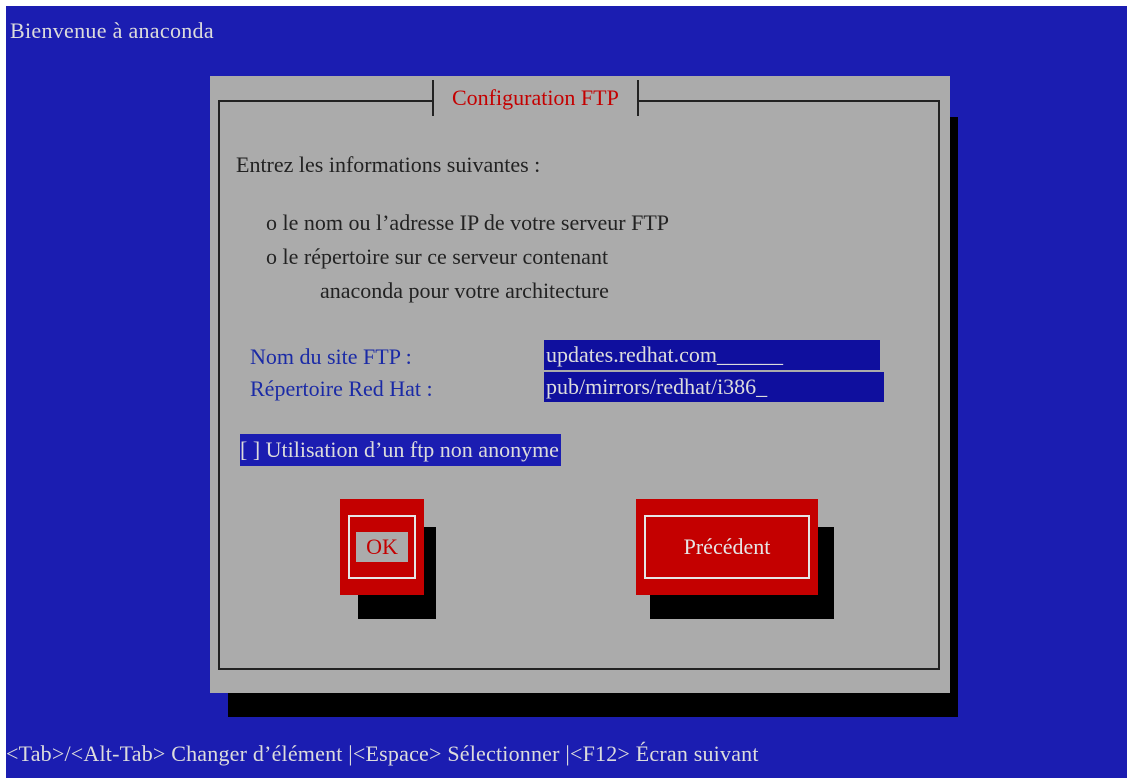  I want to click on ok-button-frame: OK, so click(382, 547).